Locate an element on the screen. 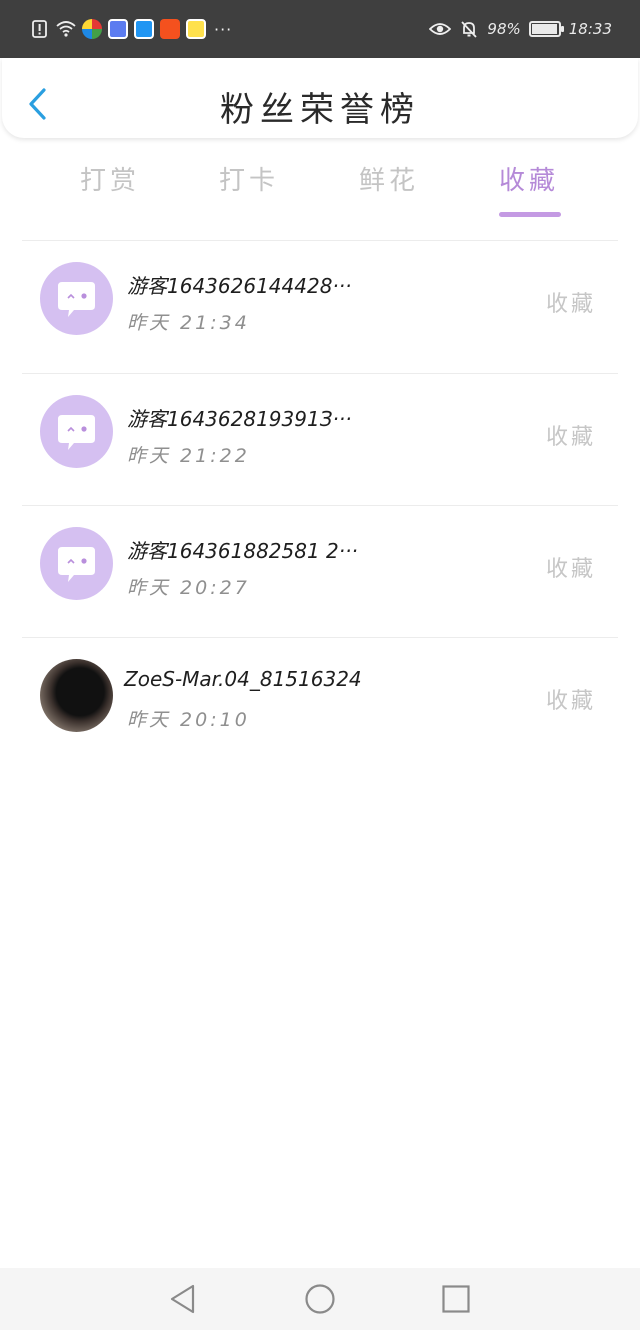 This screenshot has height=1330, width=640. fan-name: ZoeS-Mar.04_81516324 is located at coordinates (243, 679).